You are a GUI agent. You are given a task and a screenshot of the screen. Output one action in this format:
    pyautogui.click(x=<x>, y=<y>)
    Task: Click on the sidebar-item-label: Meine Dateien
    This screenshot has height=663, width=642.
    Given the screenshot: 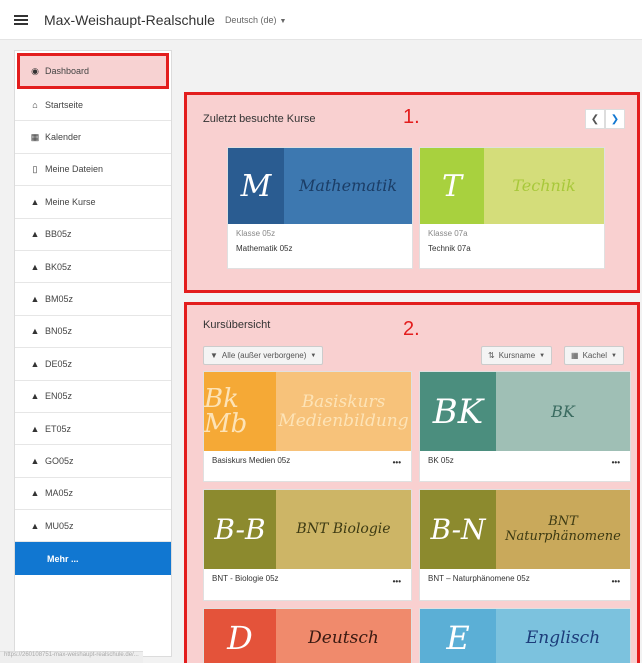 What is the action you would take?
    pyautogui.click(x=74, y=169)
    